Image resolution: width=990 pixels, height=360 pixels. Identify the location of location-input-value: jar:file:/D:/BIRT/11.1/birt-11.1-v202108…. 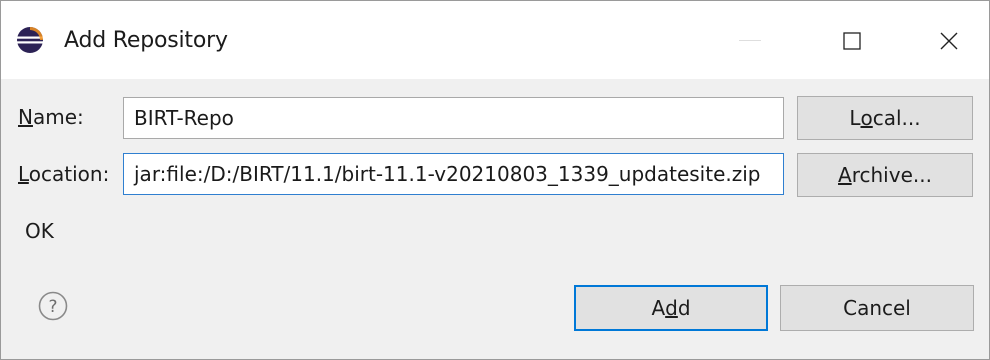
(447, 174).